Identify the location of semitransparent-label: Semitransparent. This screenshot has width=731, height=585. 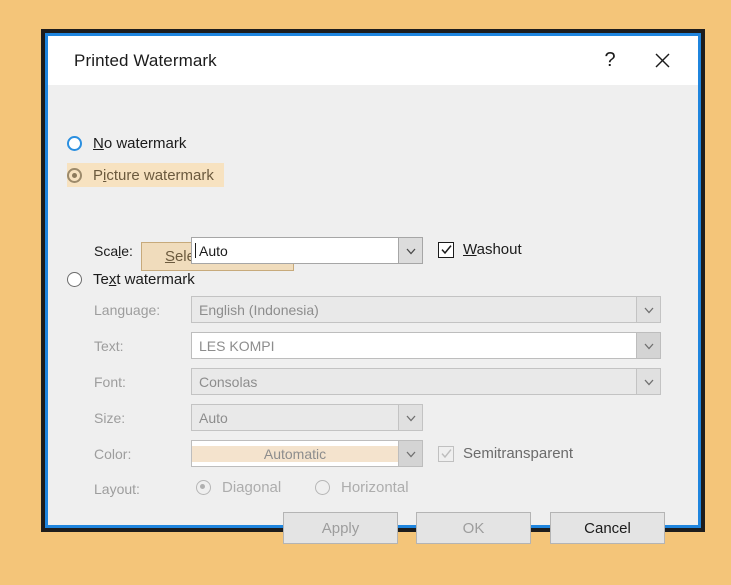
(518, 453).